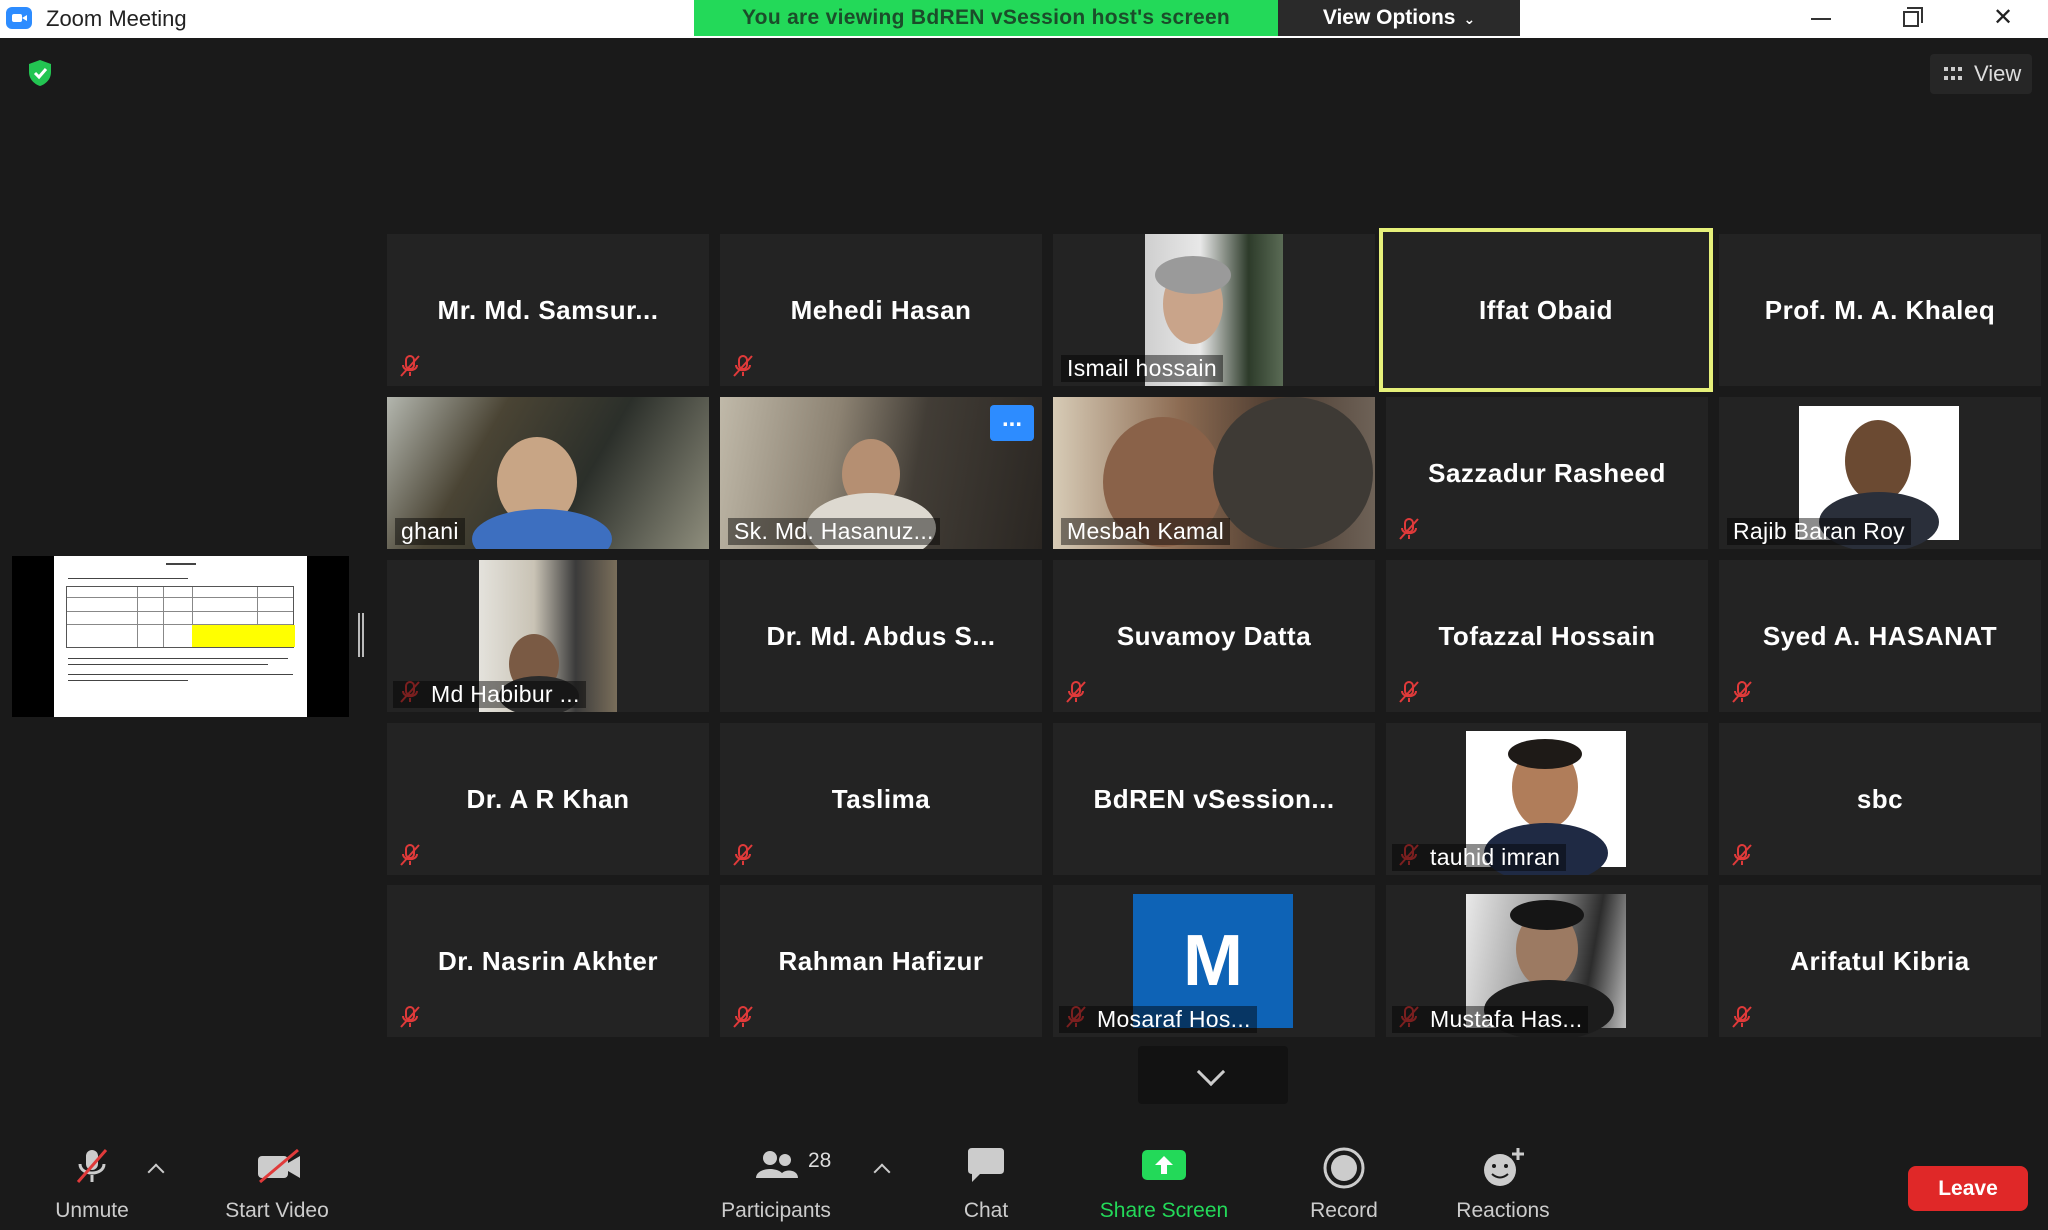 The image size is (2048, 1230). I want to click on window-title: Zoom Meeting, so click(116, 18).